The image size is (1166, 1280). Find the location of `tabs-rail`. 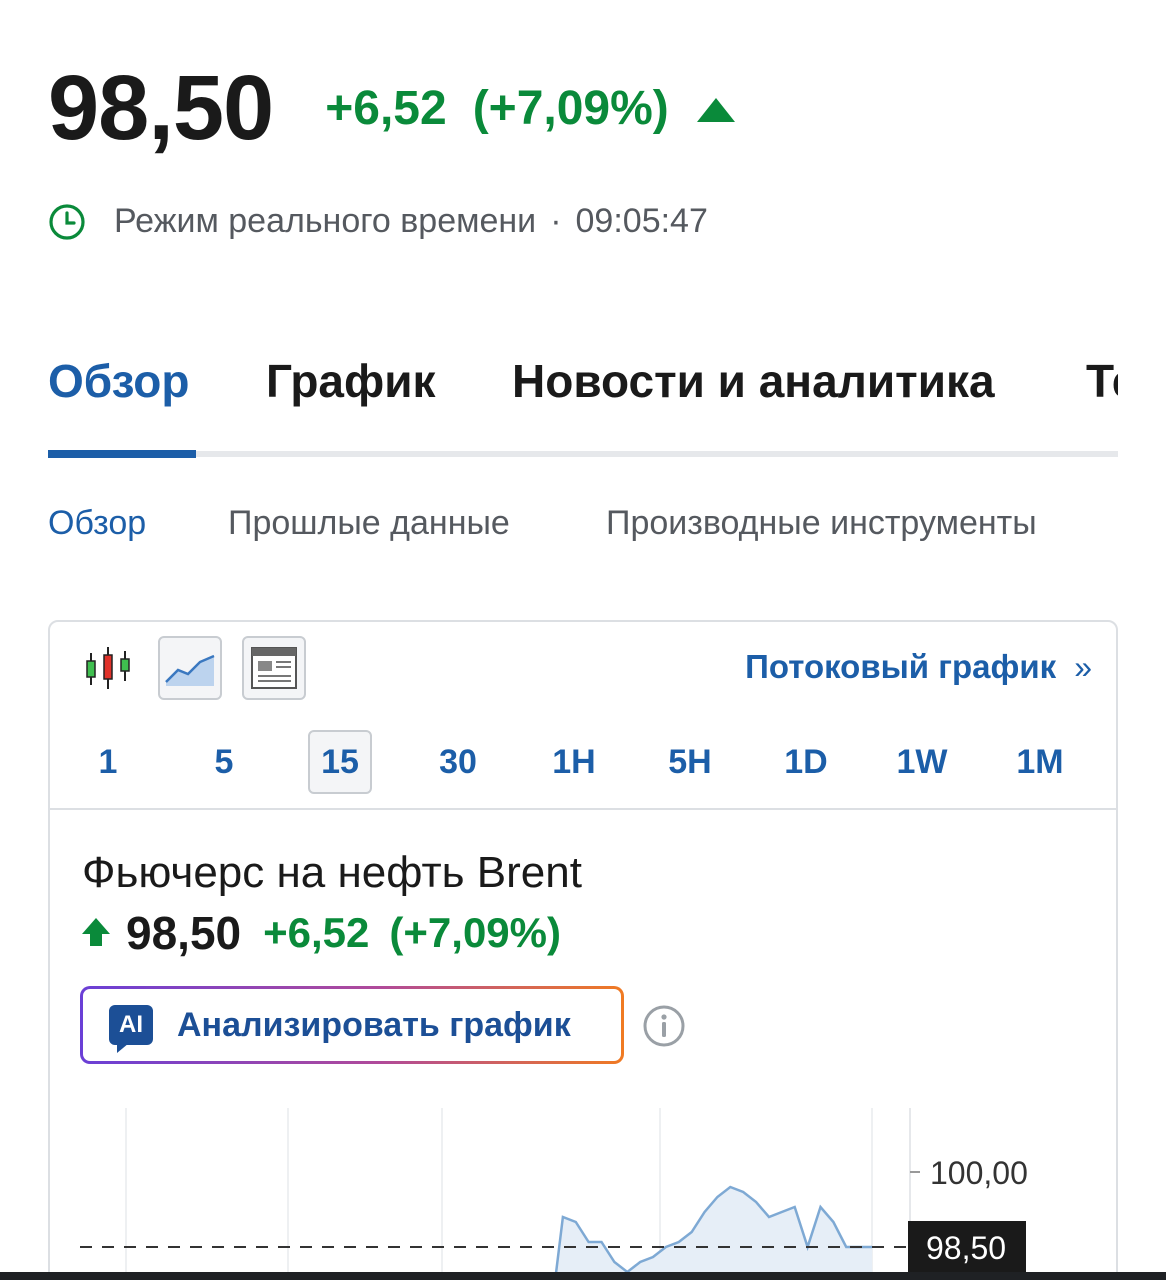

tabs-rail is located at coordinates (583, 454).